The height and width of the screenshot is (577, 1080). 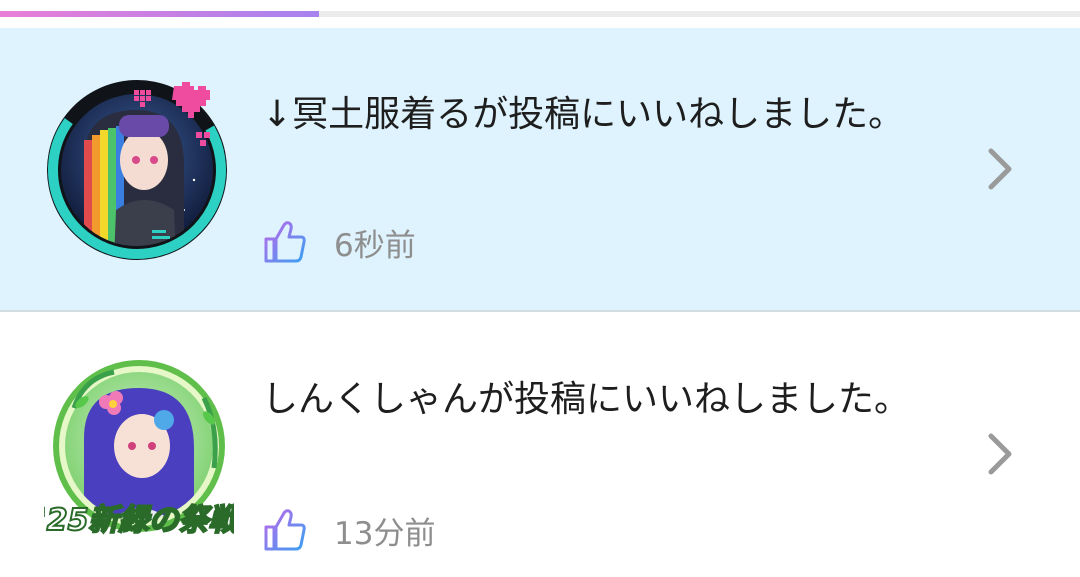 I want to click on notification-time: 13分前, so click(x=385, y=533).